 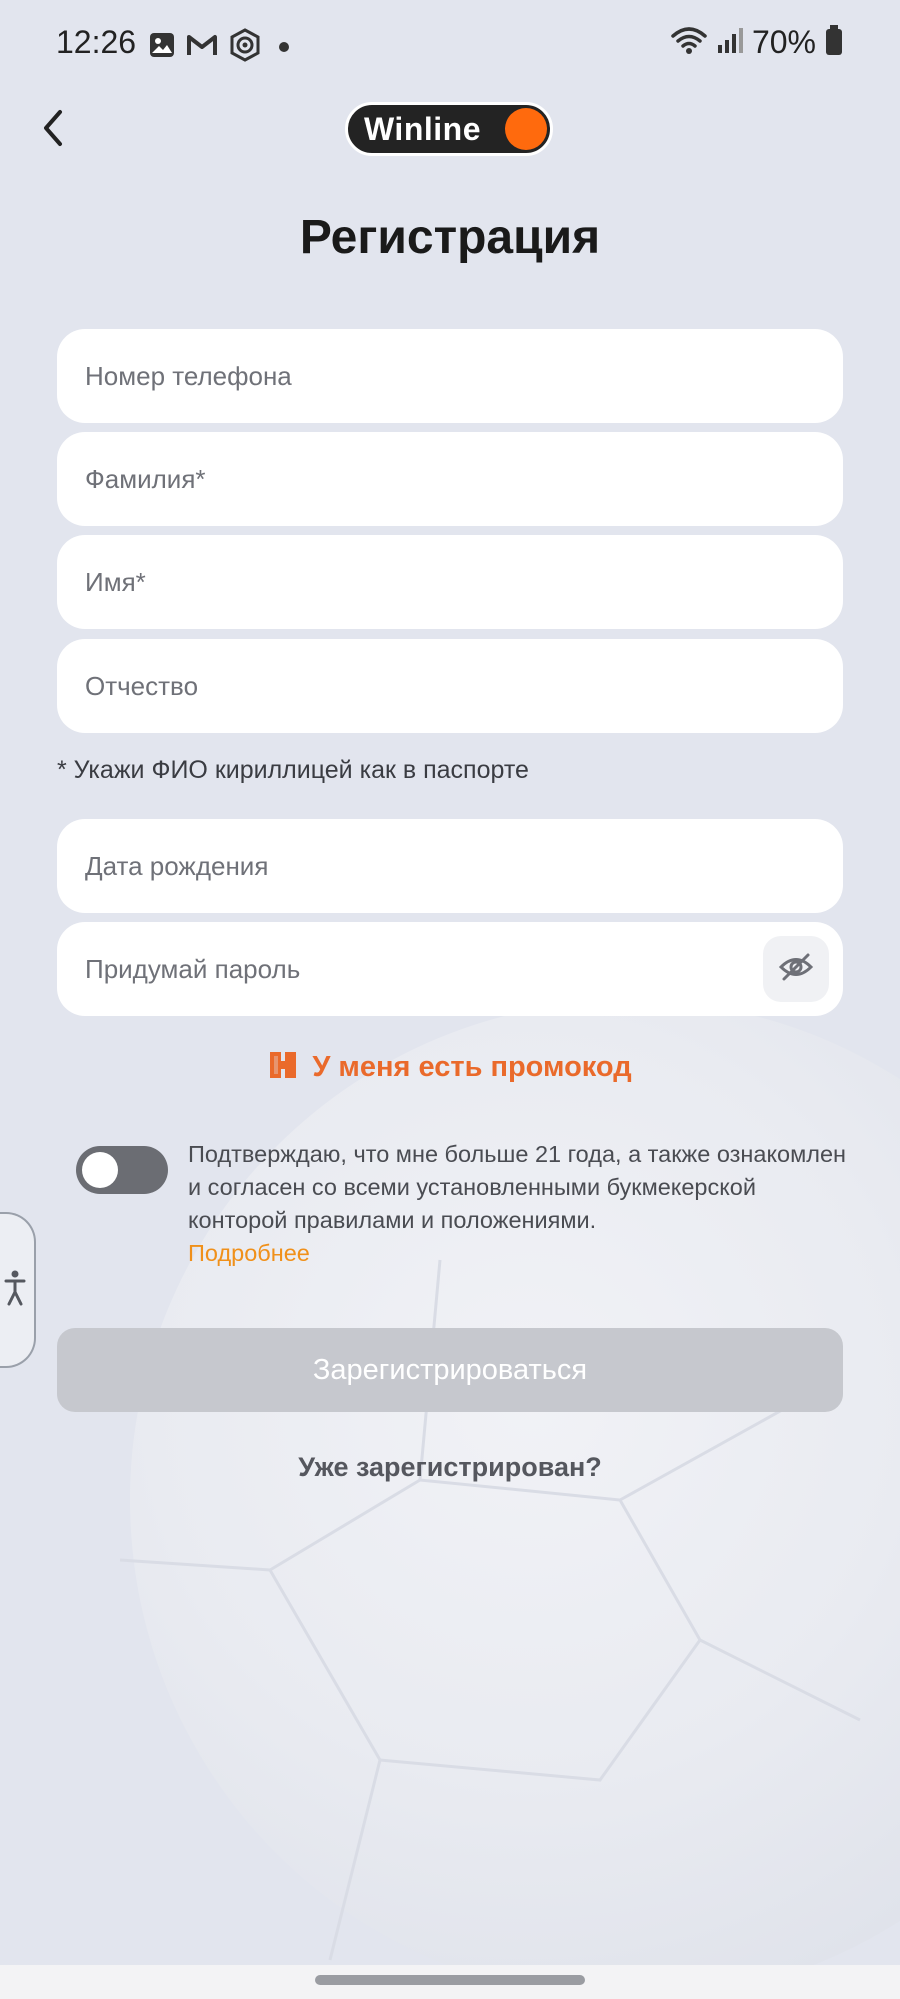 I want to click on birthdate-input, so click(x=450, y=866).